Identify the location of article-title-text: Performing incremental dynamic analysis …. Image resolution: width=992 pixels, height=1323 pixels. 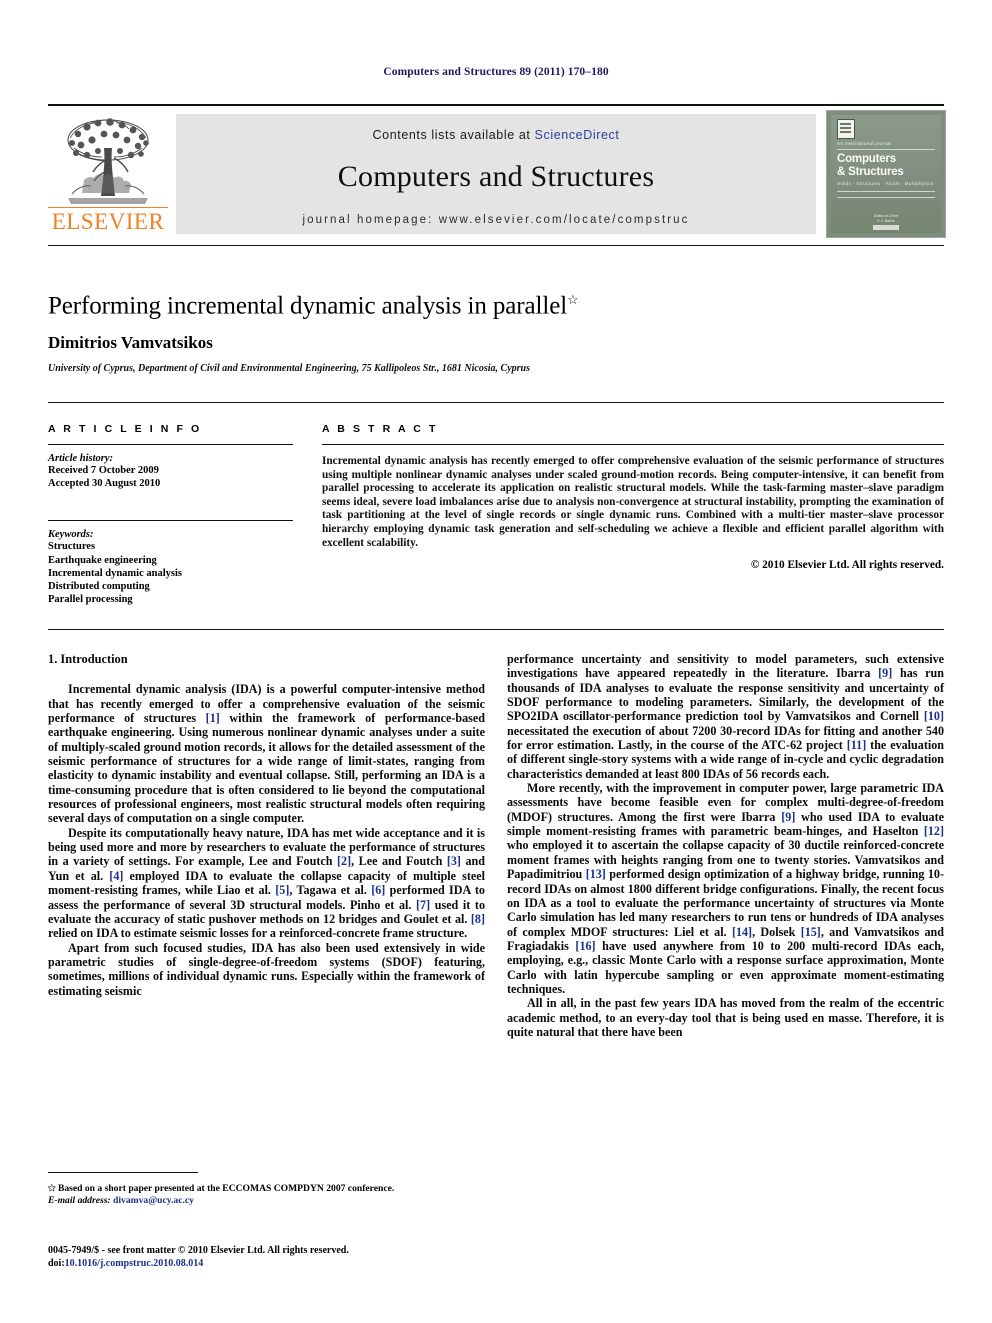
(308, 306).